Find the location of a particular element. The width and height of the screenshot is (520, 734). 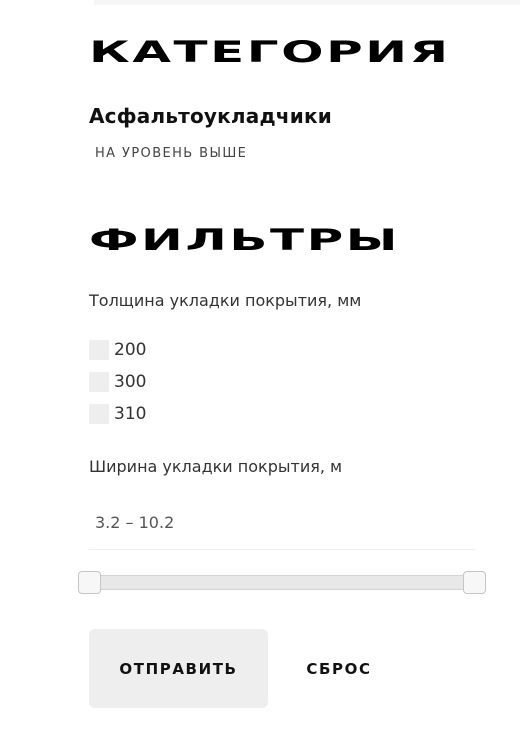

width-range-min-handle is located at coordinates (89, 582).